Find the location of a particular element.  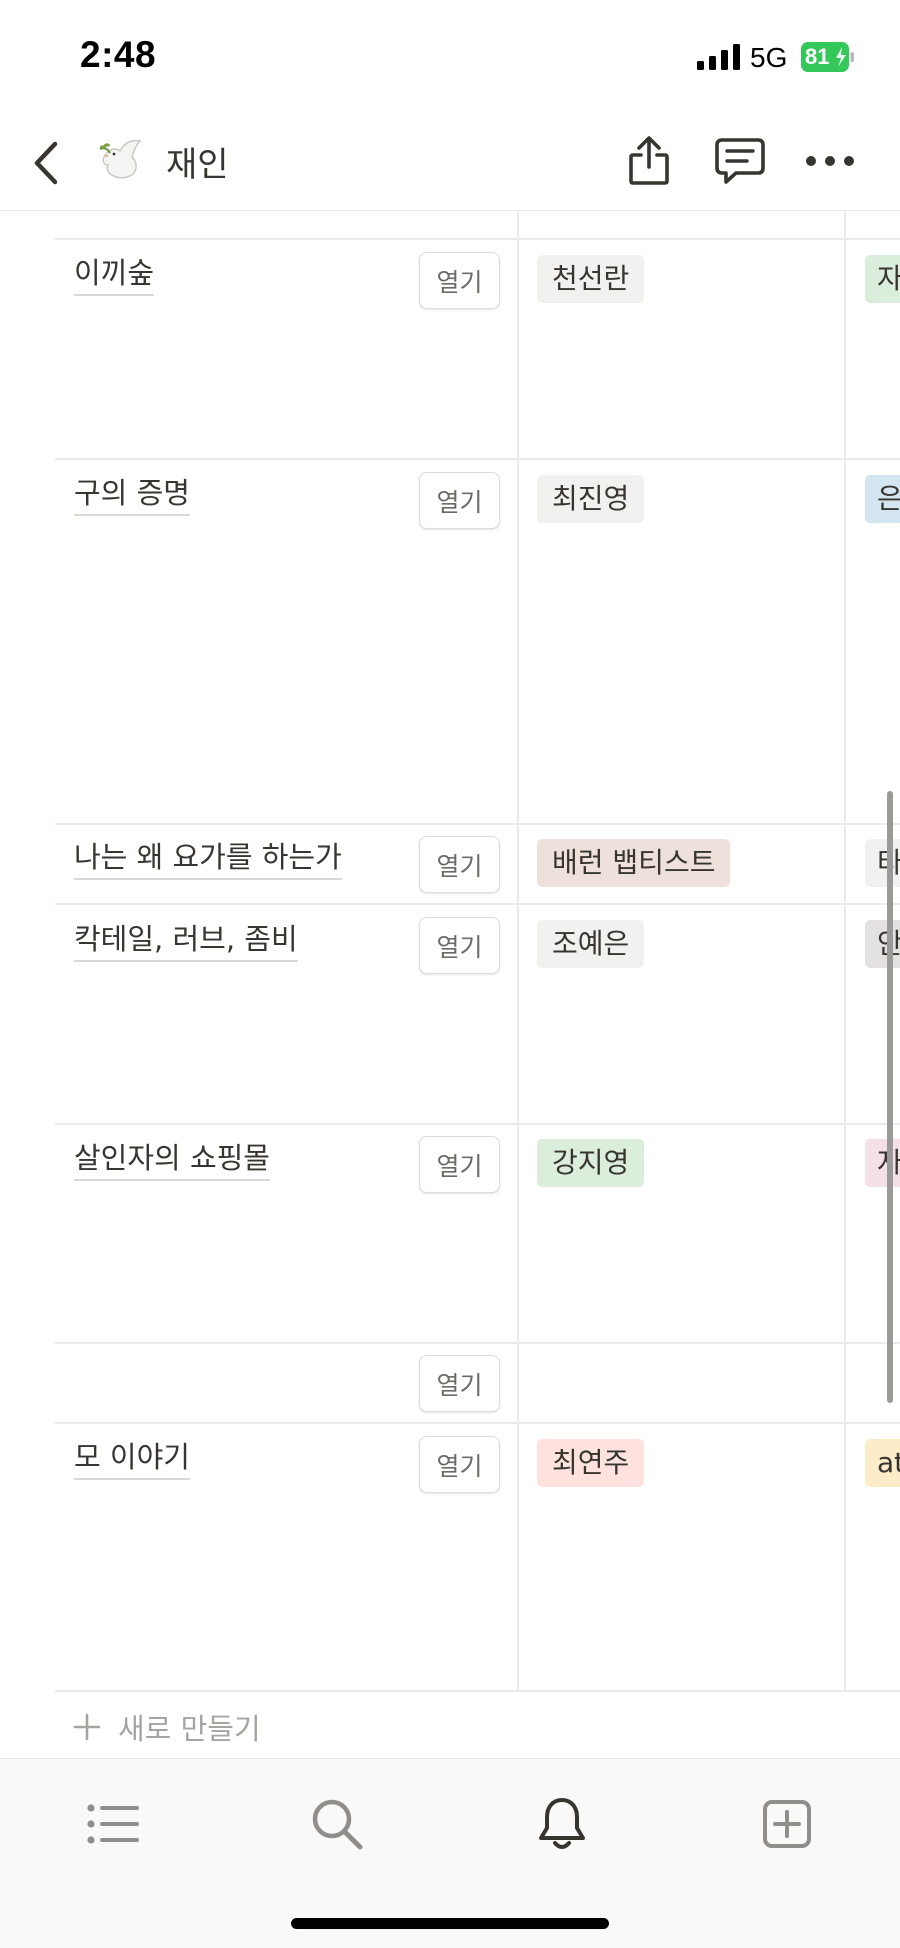

author-tag: 배런 뱁티스트 is located at coordinates (634, 863).